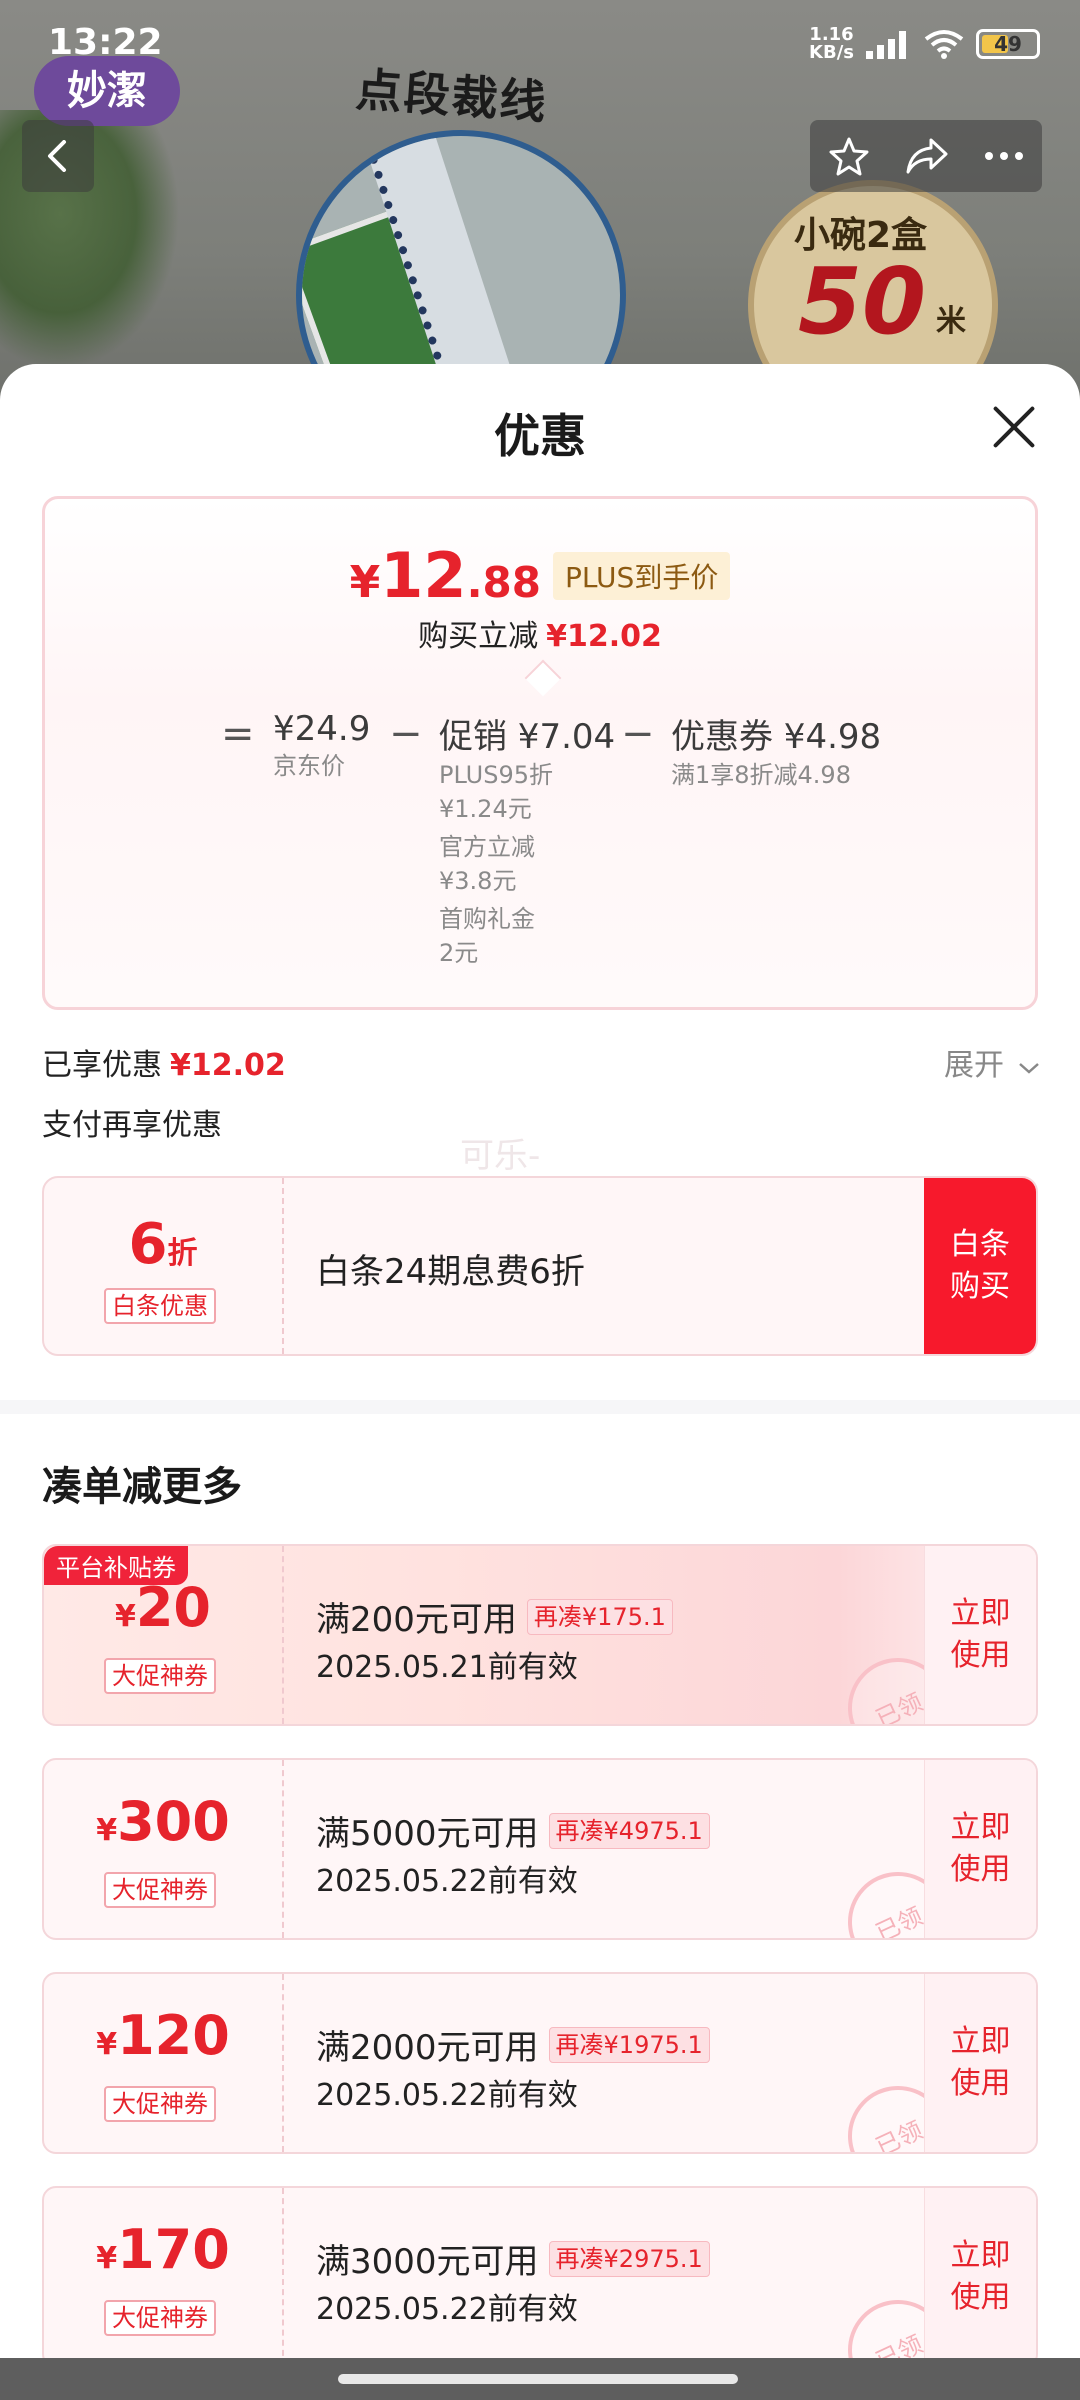  I want to click on baitiao-rate-unit: 折, so click(182, 1253).